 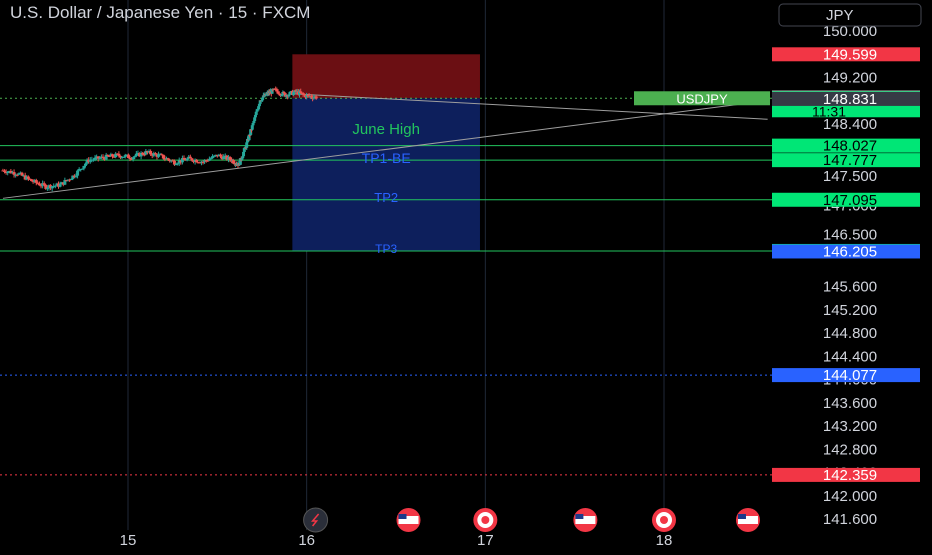 I want to click on y-tick-1: 149.200, so click(x=850, y=77).